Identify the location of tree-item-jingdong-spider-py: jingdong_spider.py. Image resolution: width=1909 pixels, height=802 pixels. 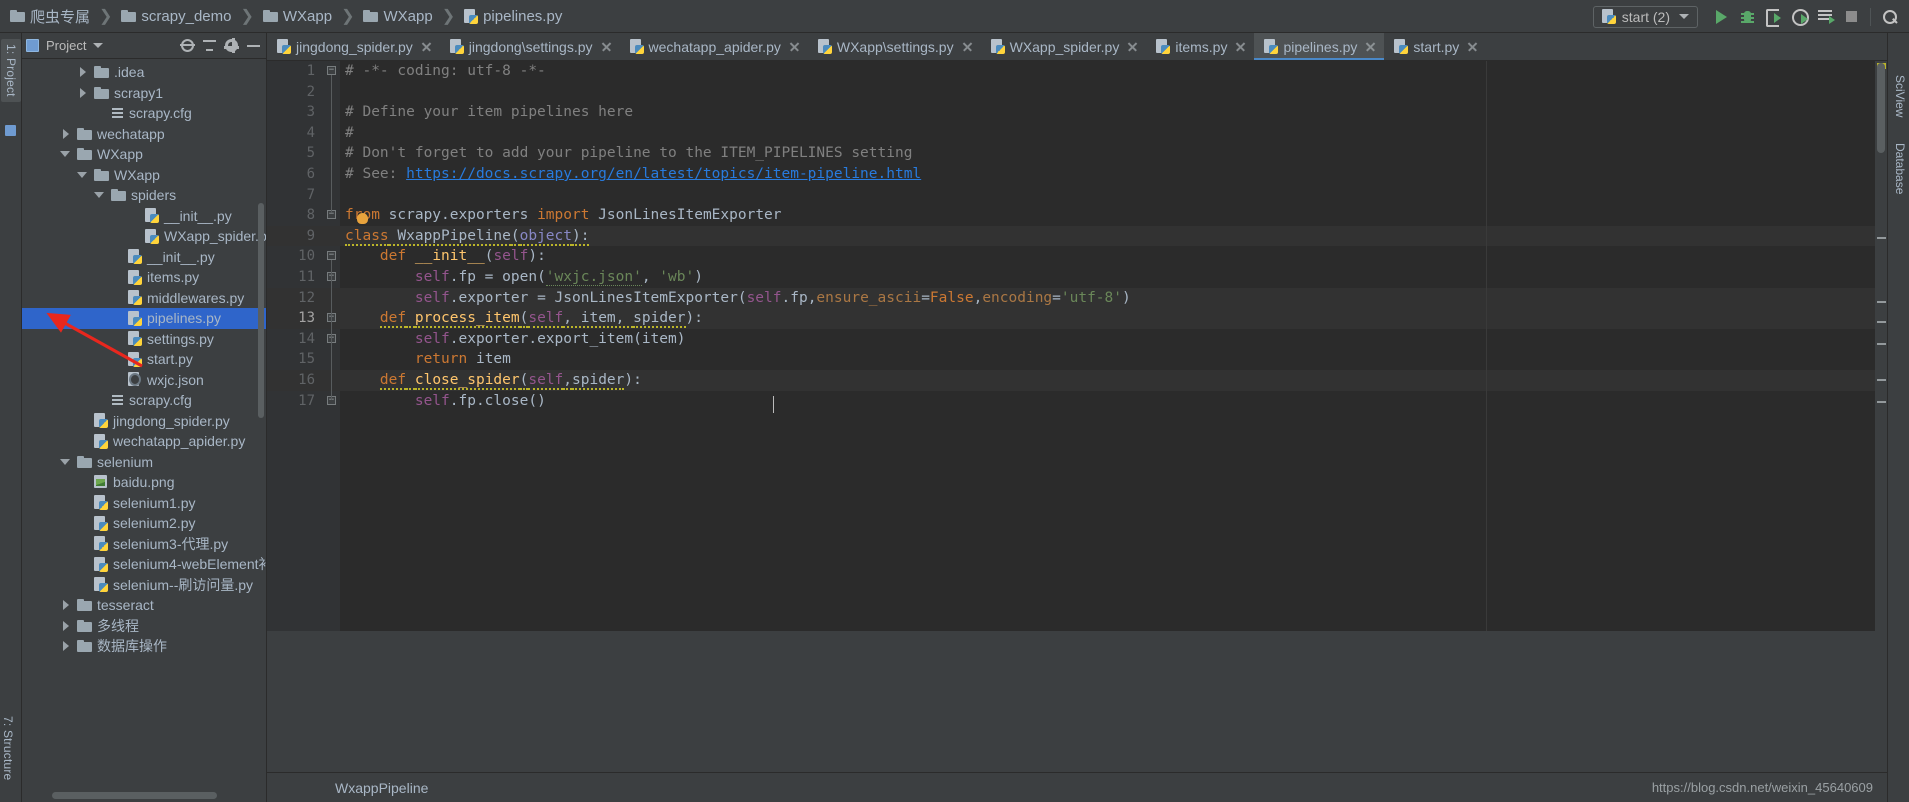
(144, 421).